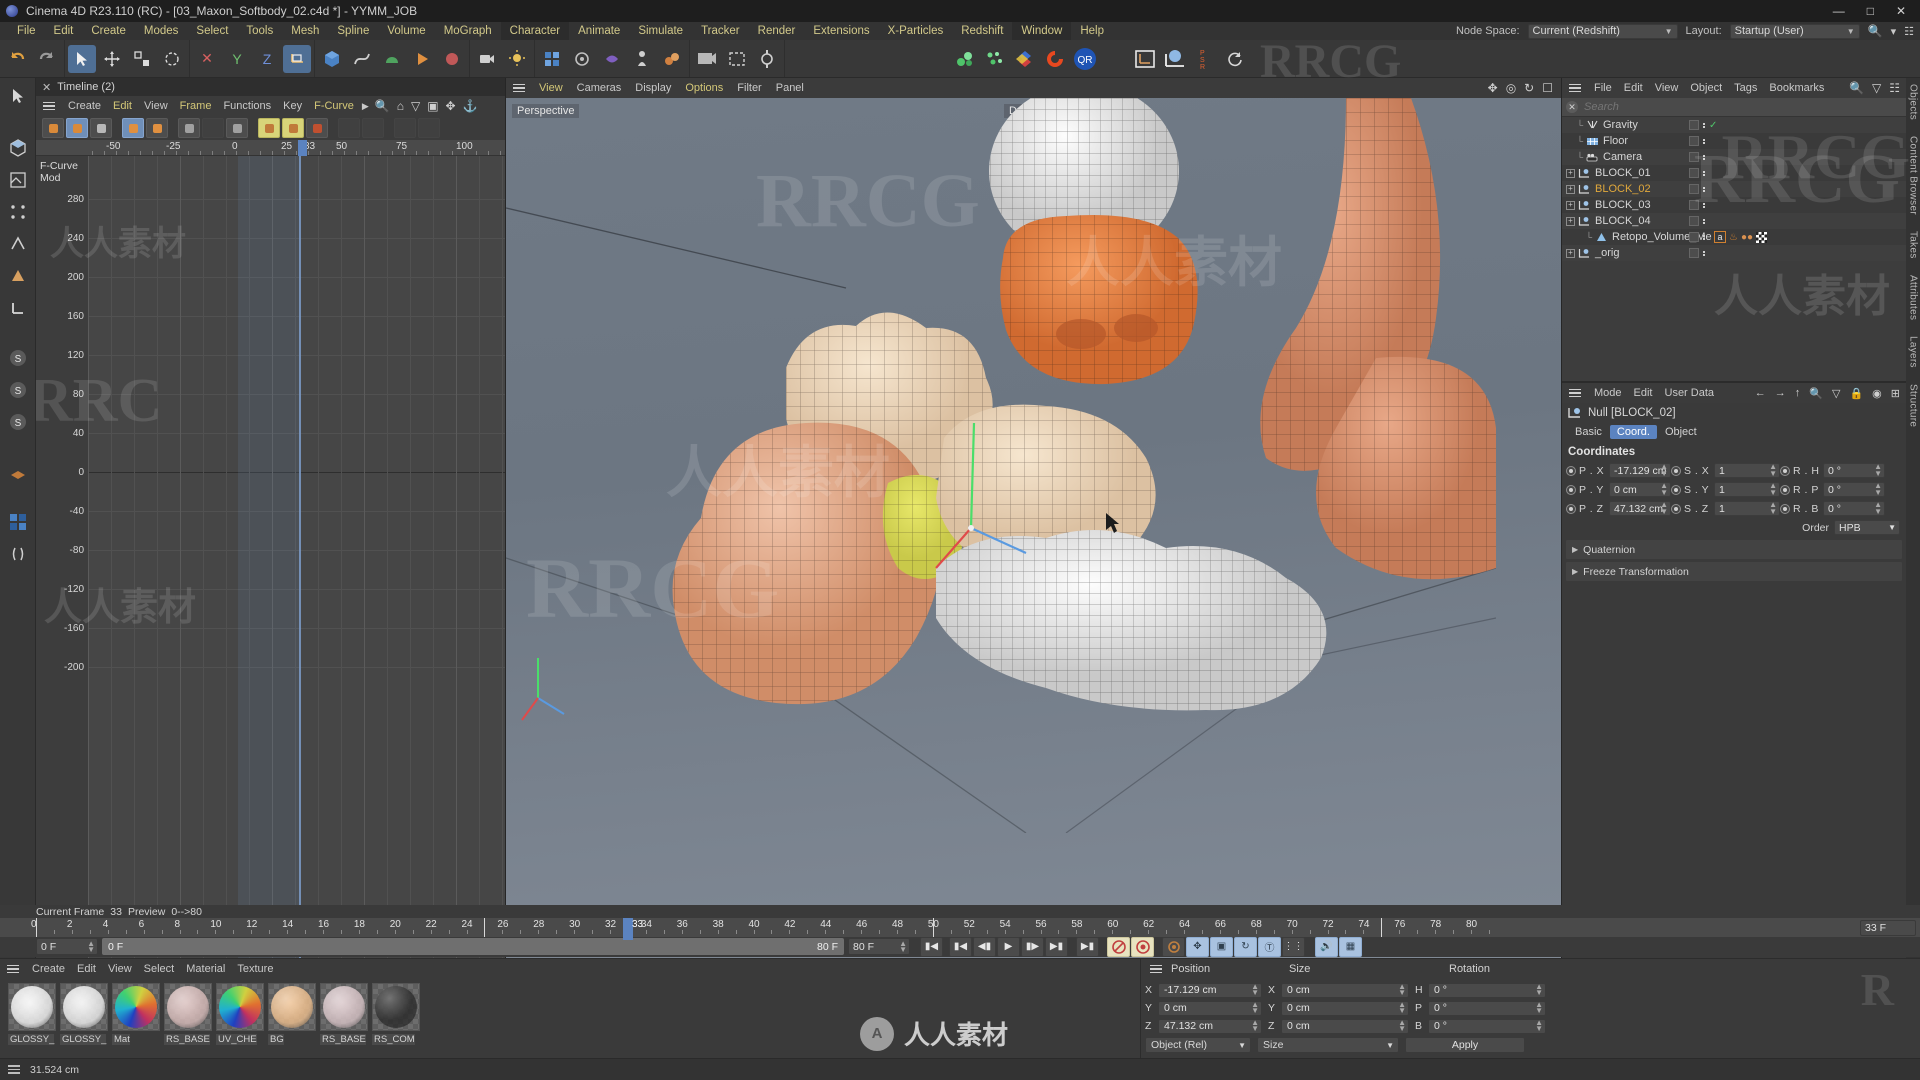  I want to click on timeline-tabbar: ✕ Timeline (2), so click(270, 87).